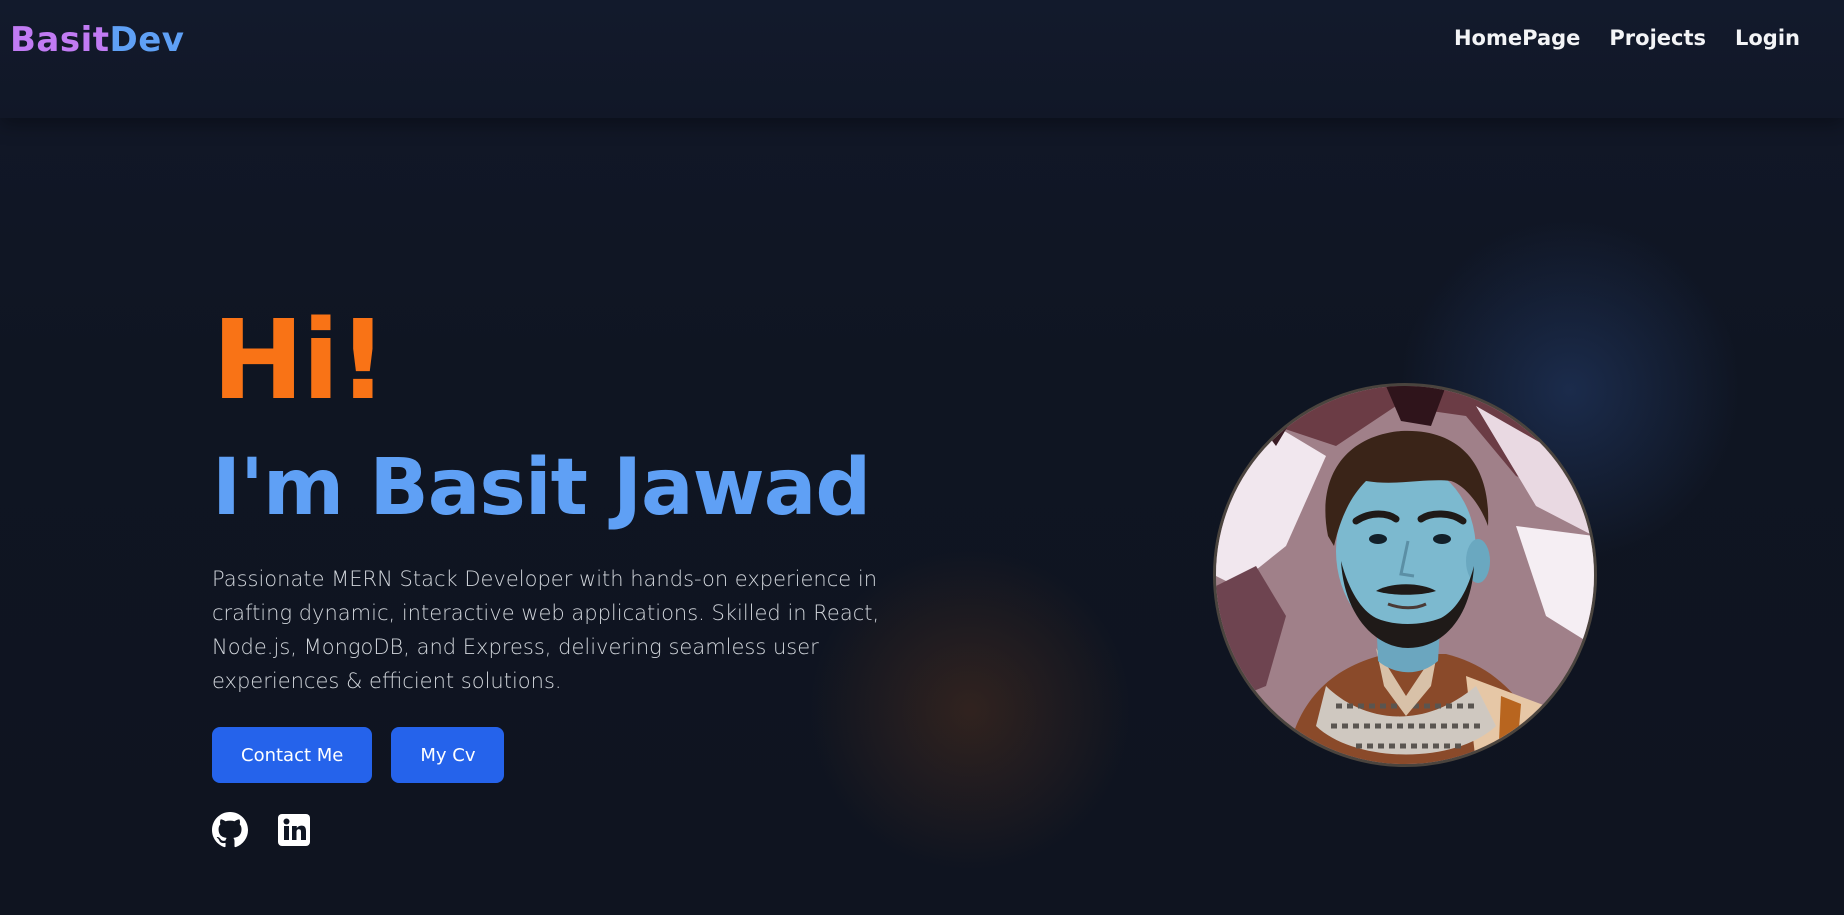 The width and height of the screenshot is (1844, 915). Describe the element at coordinates (448, 755) in the screenshot. I see `my-cv-button: My Cv` at that location.